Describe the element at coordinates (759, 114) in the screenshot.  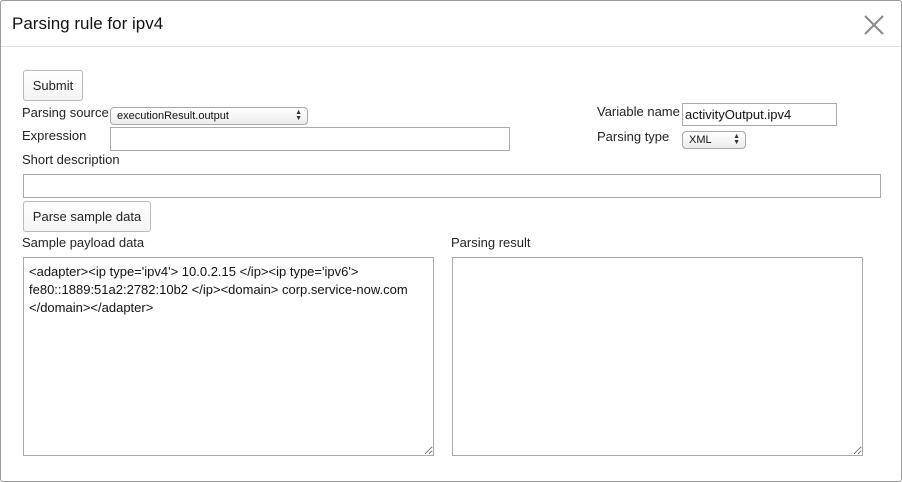
I see `variable-name-input` at that location.